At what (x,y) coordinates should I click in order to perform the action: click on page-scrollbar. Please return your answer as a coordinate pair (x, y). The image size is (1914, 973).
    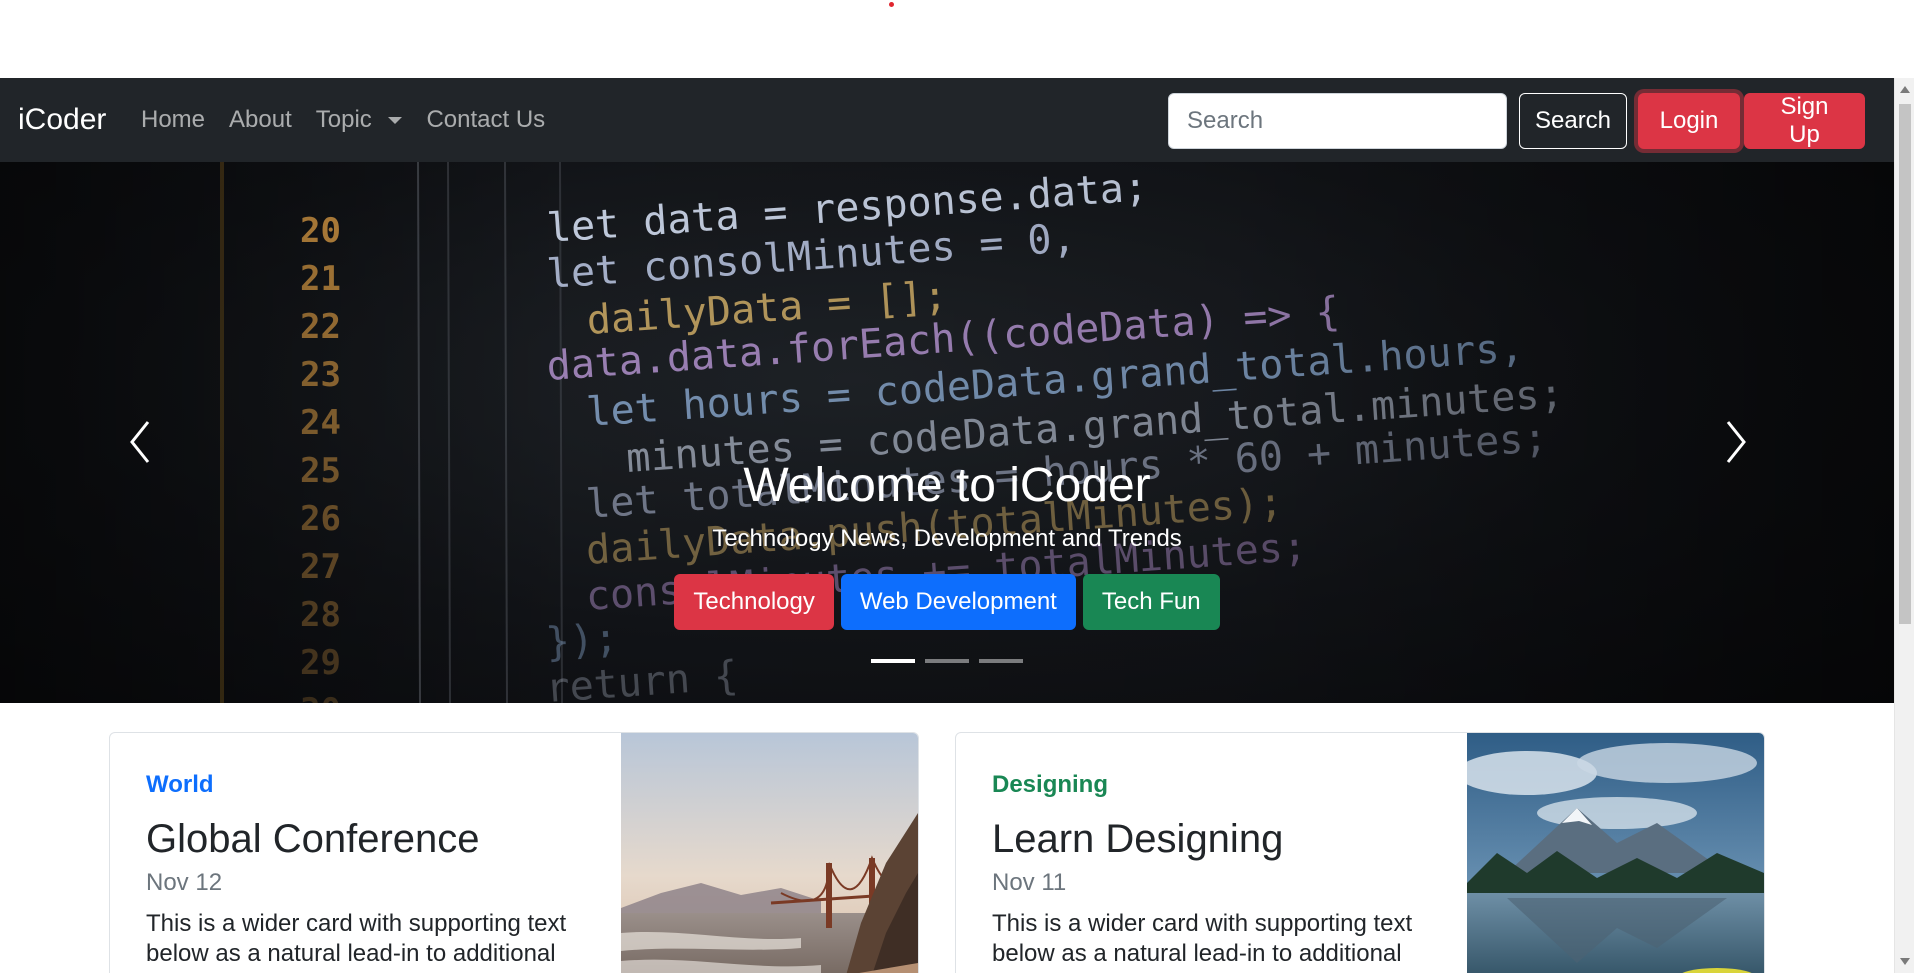
    Looking at the image, I should click on (1904, 525).